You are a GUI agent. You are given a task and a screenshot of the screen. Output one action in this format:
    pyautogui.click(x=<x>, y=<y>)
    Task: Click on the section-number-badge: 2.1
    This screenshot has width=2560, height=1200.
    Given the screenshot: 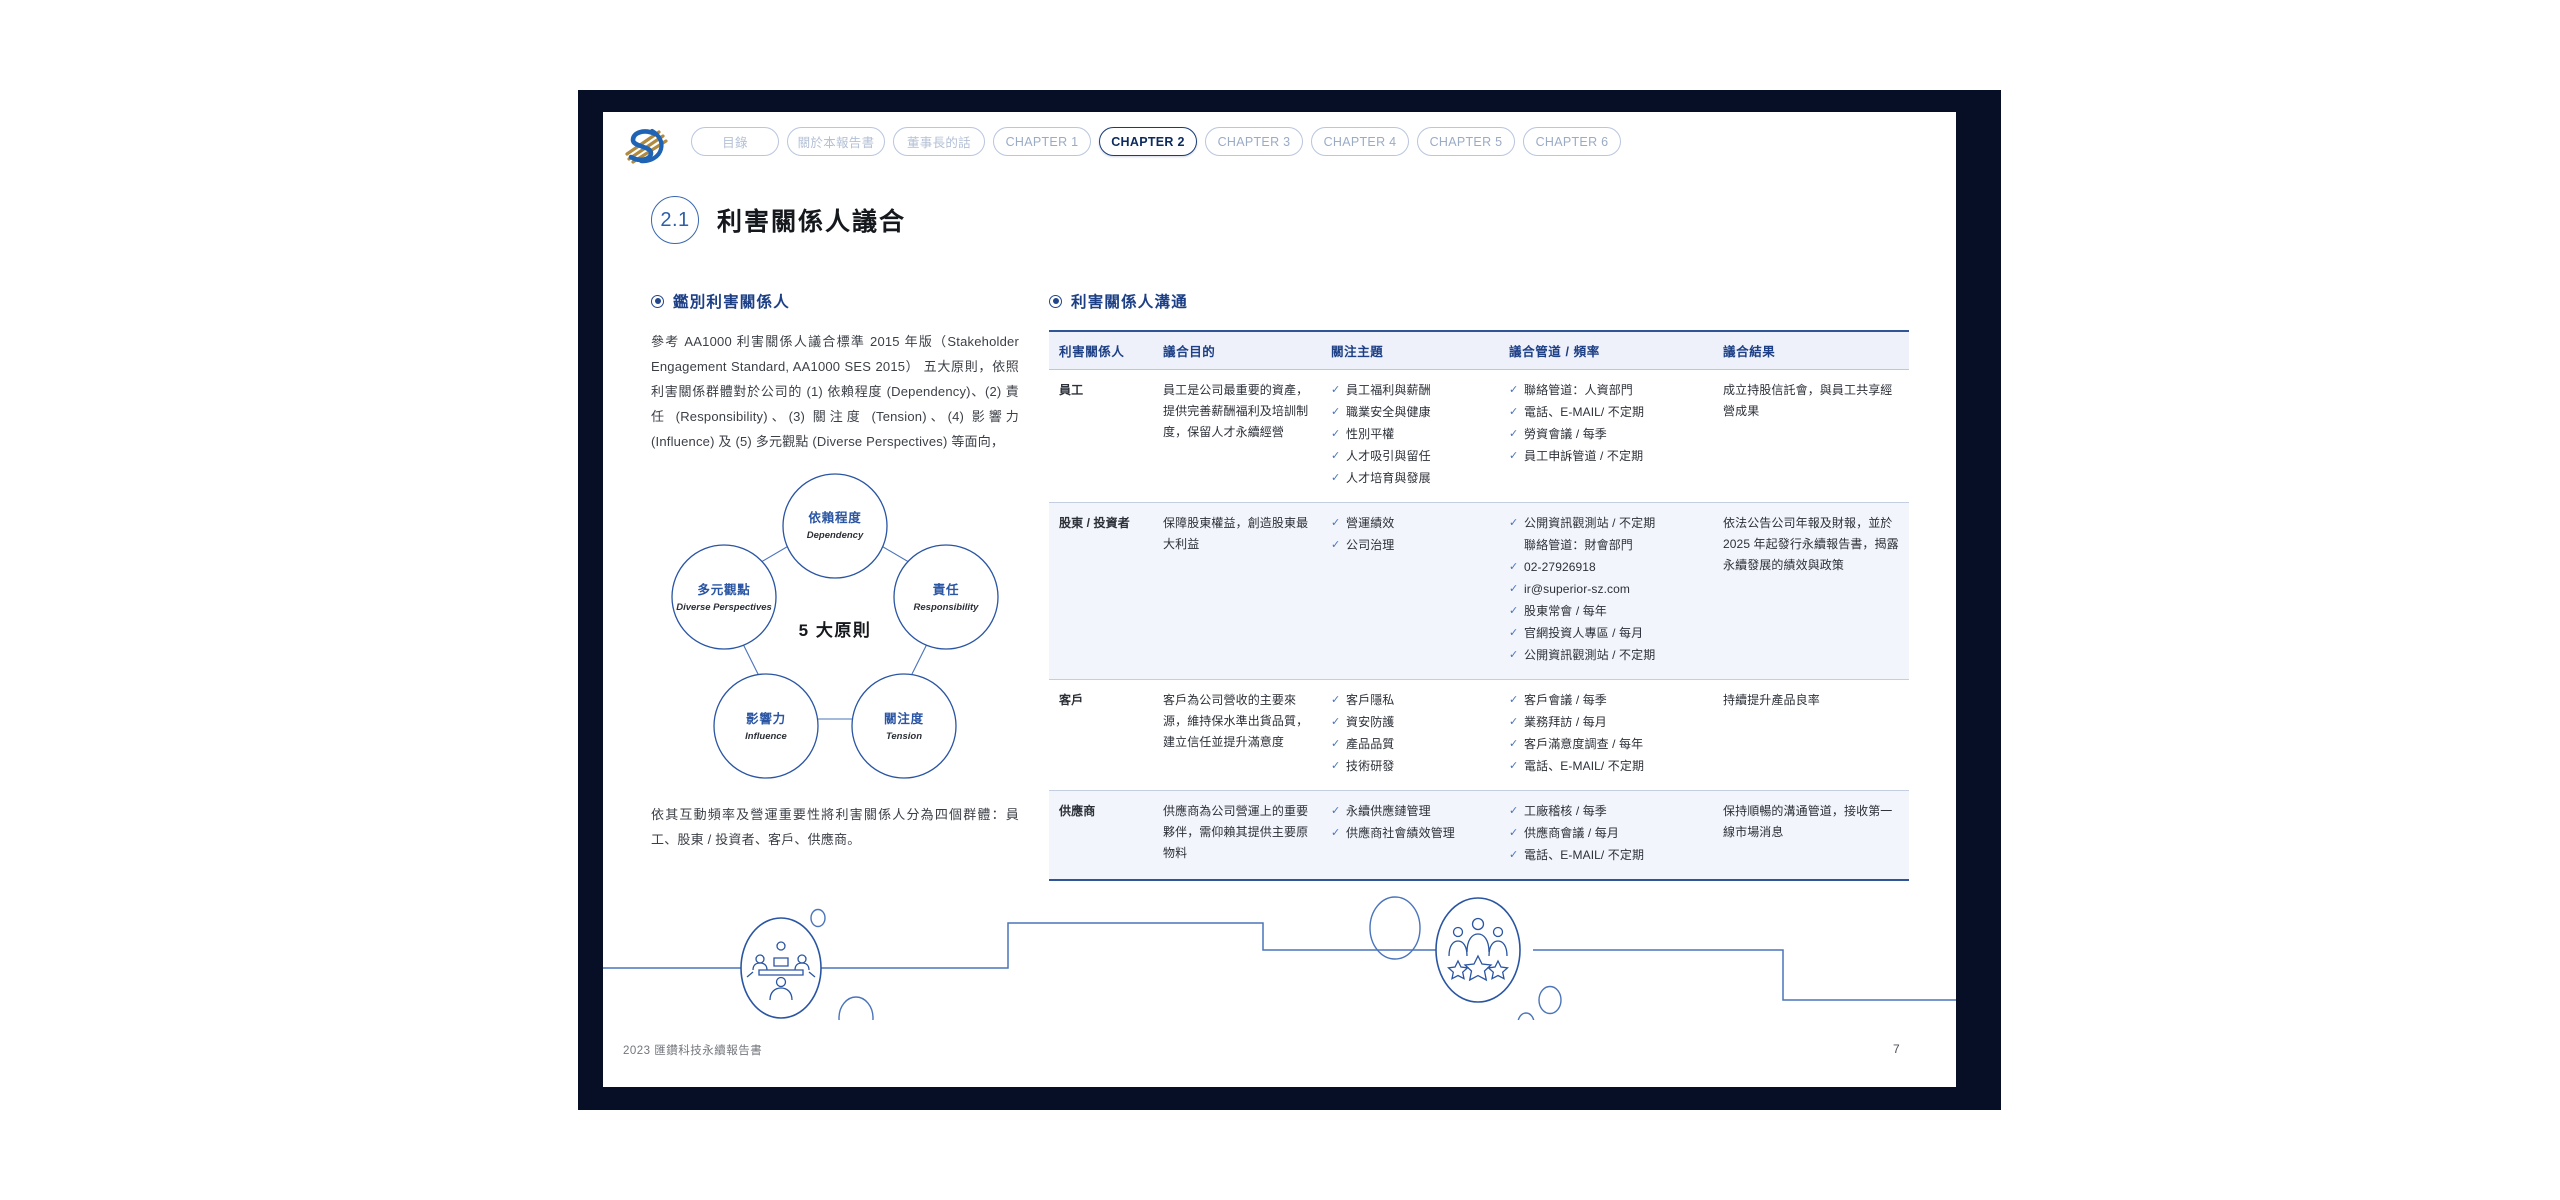 What is the action you would take?
    pyautogui.click(x=675, y=220)
    